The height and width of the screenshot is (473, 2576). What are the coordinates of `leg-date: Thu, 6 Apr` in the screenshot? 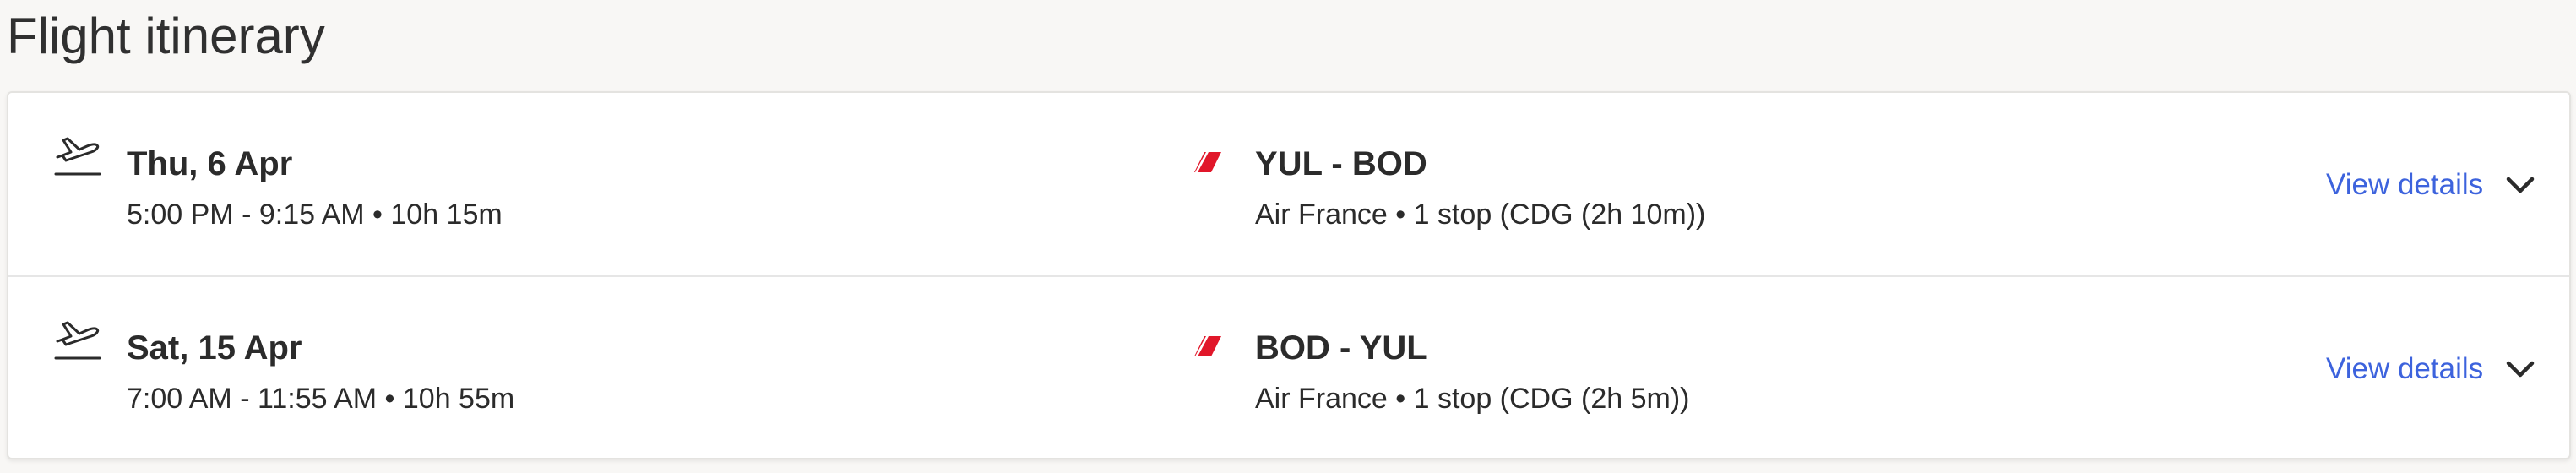 It's located at (210, 164).